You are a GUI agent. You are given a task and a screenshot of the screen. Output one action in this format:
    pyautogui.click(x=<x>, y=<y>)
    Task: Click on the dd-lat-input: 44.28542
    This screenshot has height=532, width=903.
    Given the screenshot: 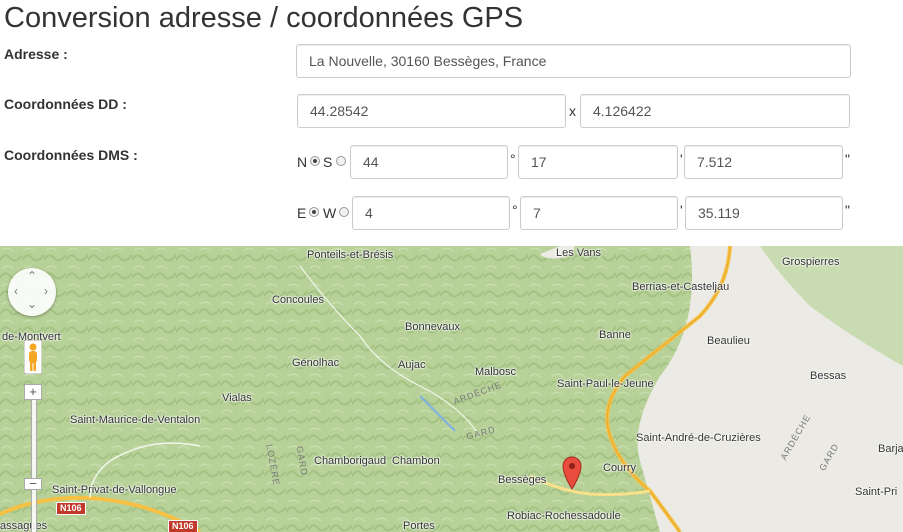 What is the action you would take?
    pyautogui.click(x=431, y=111)
    